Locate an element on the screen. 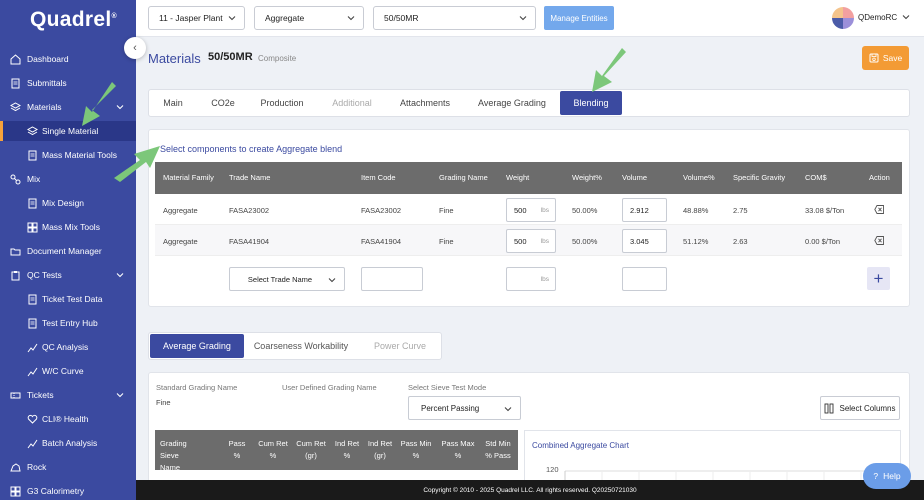  column-header: Material Family is located at coordinates (188, 177).